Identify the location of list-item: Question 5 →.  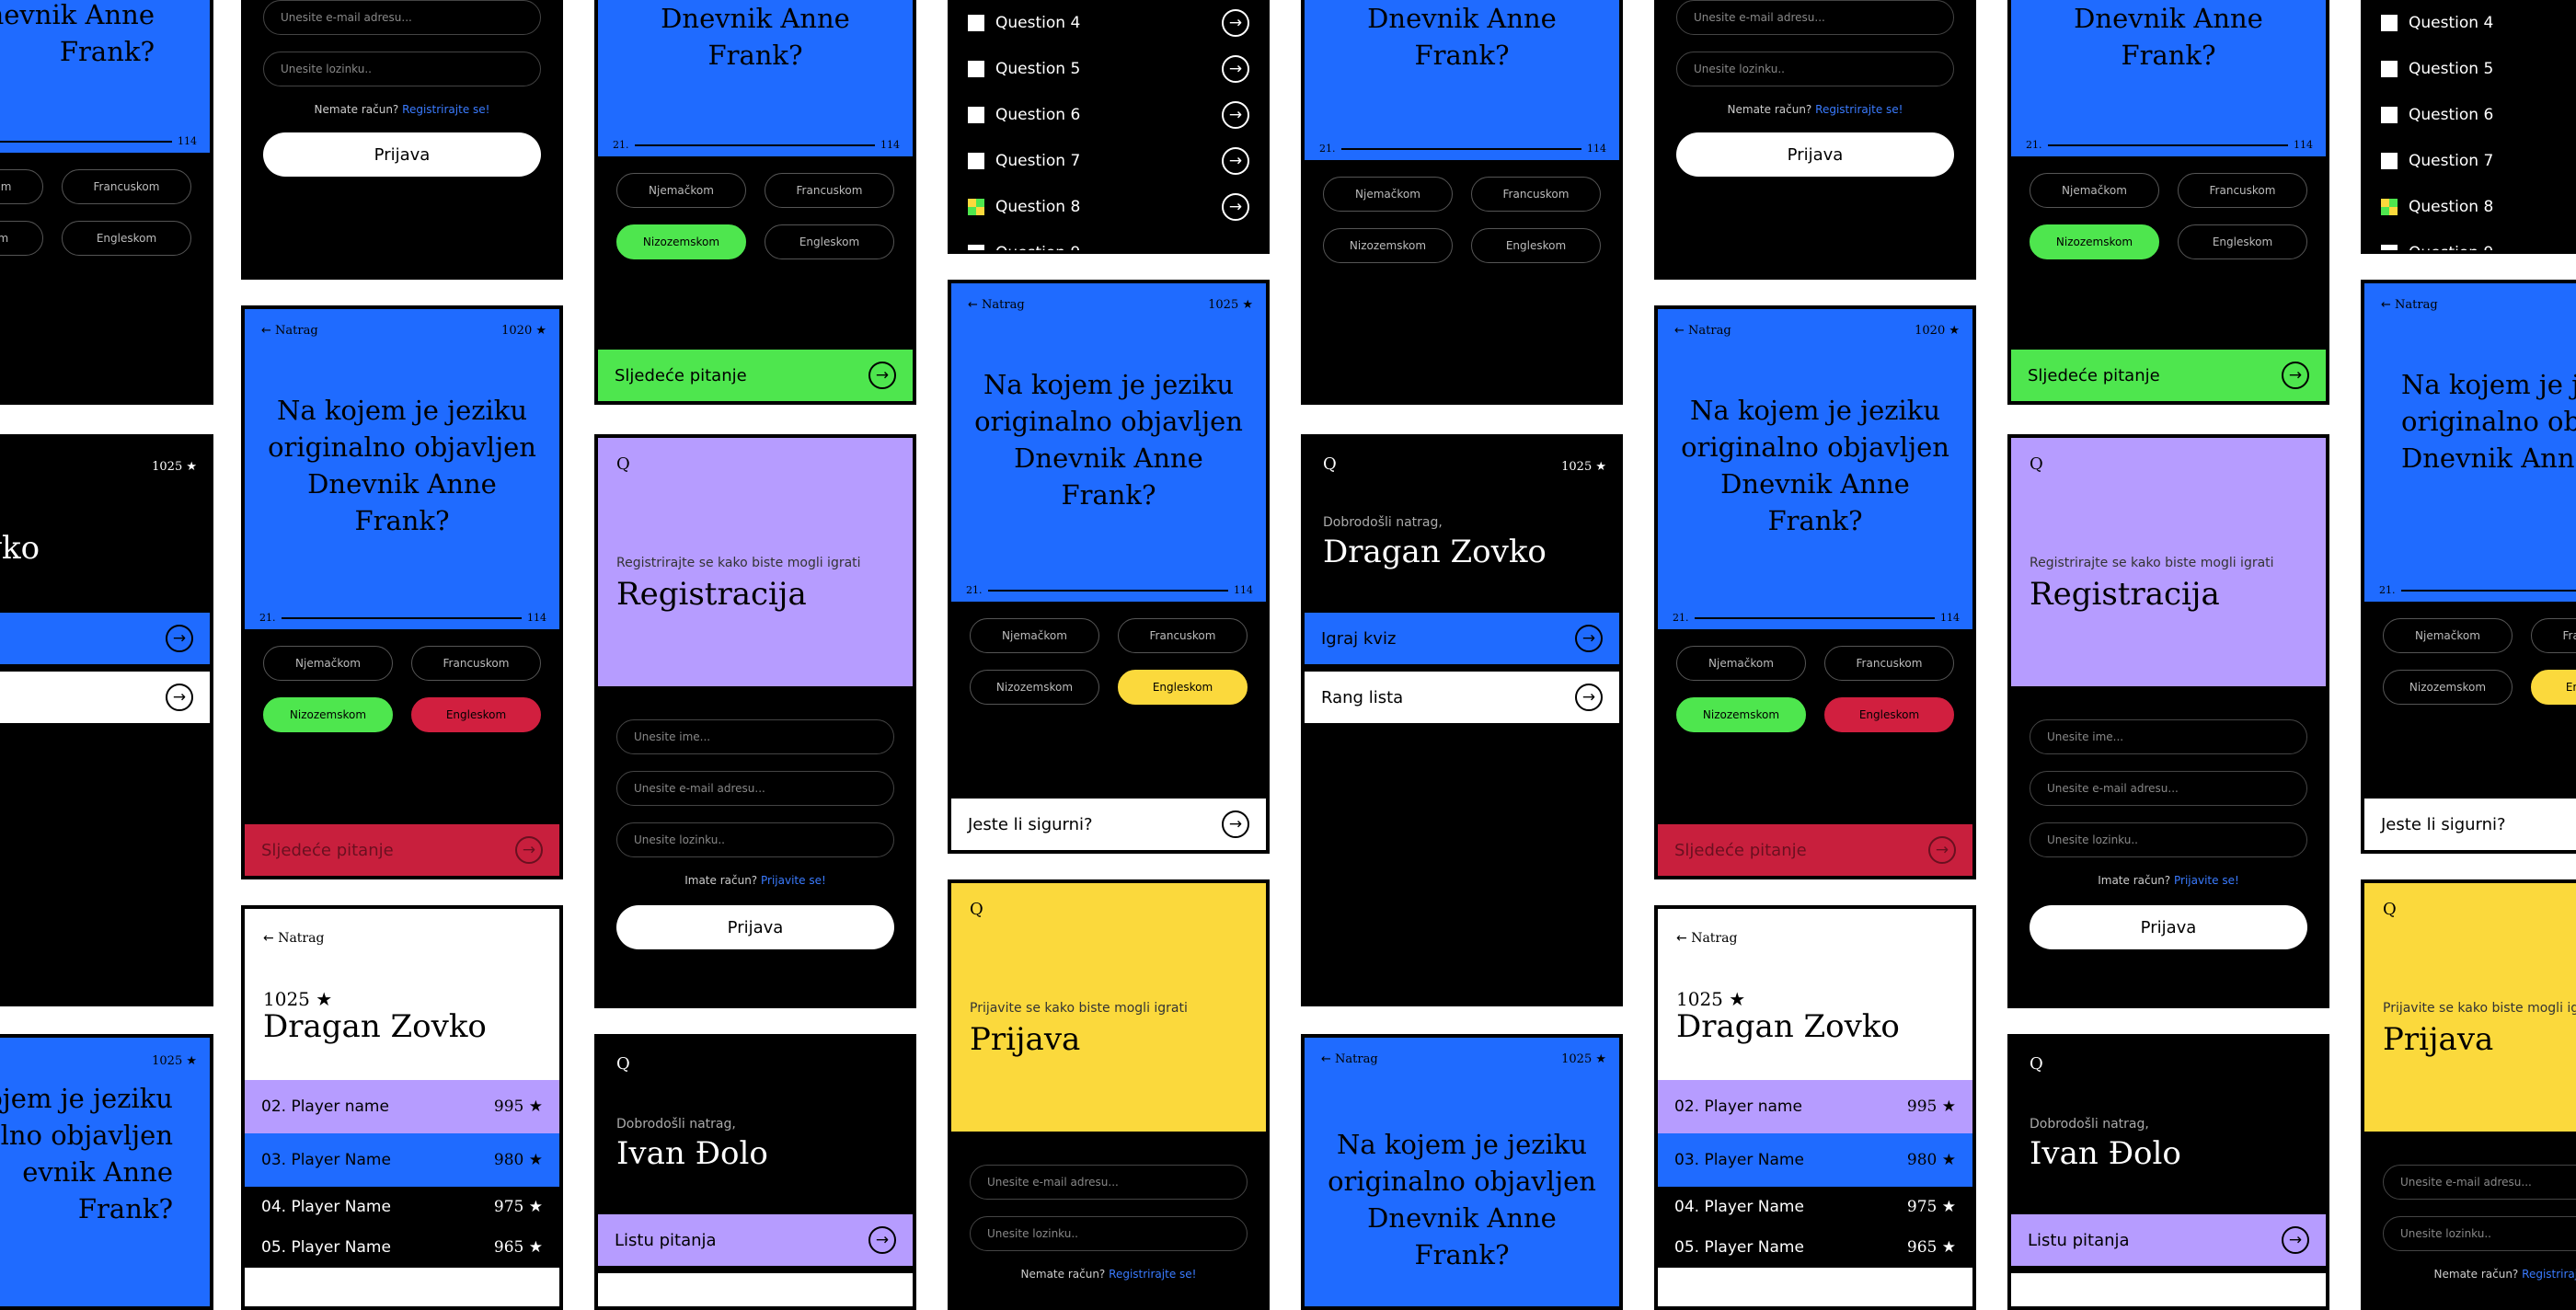
(1108, 69).